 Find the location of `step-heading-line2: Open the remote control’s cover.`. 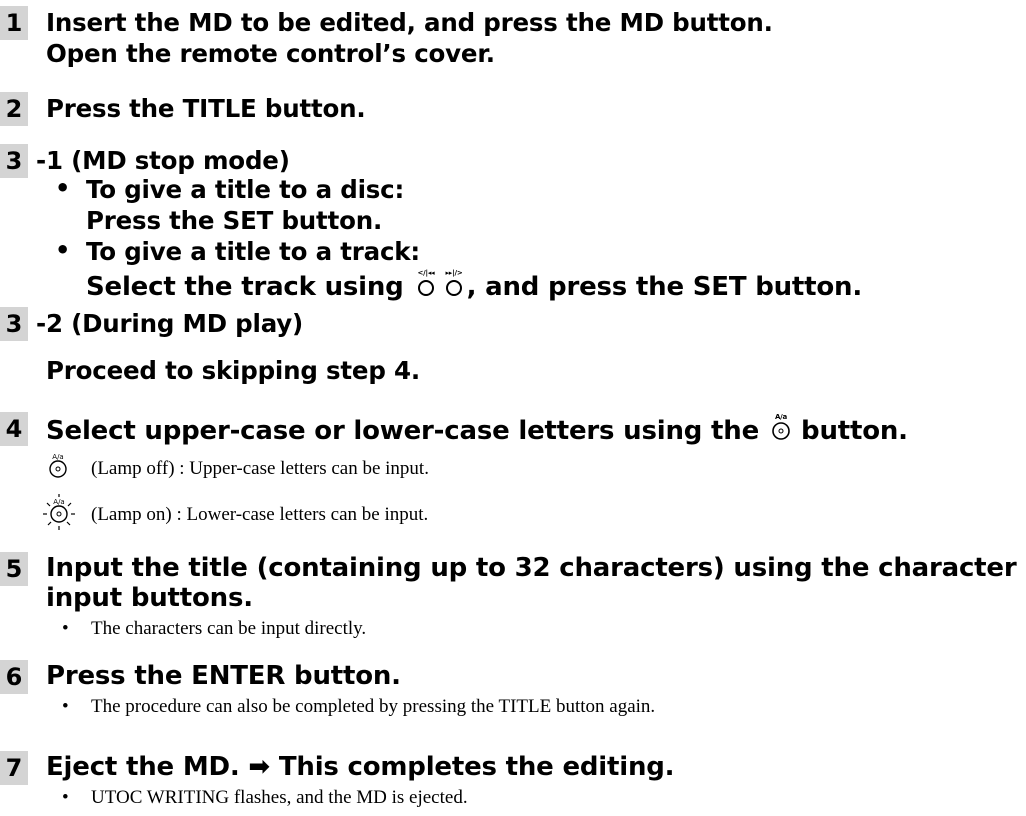

step-heading-line2: Open the remote control’s cover. is located at coordinates (270, 53).